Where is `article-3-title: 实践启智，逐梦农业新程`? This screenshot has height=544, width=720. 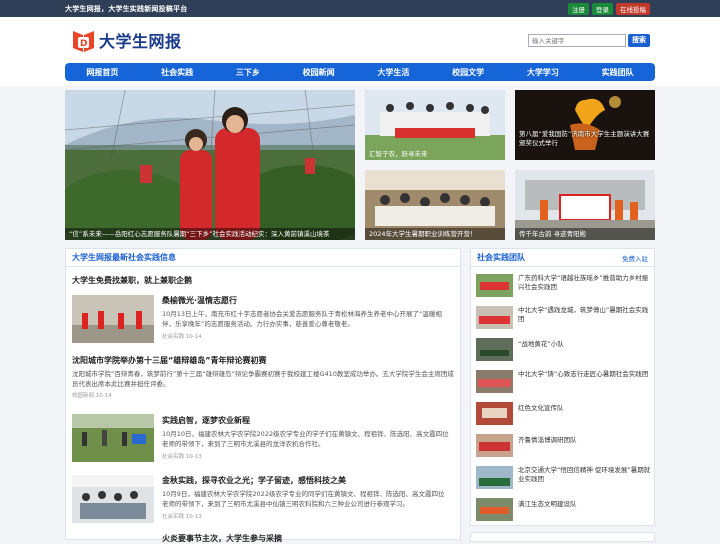
article-3-title: 实践启智，逐梦农业新程 is located at coordinates (306, 420).